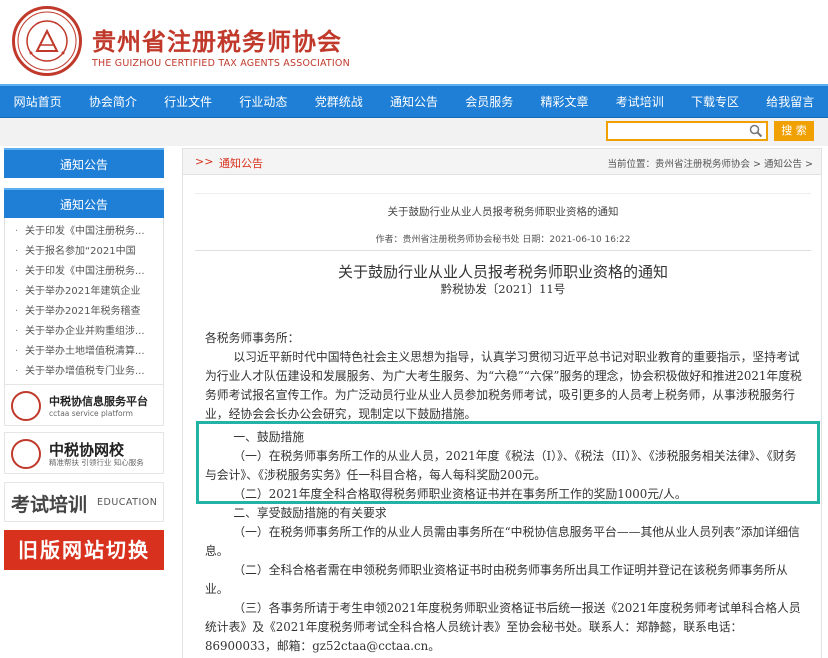  I want to click on cctaa-logo-icon, so click(26, 406).